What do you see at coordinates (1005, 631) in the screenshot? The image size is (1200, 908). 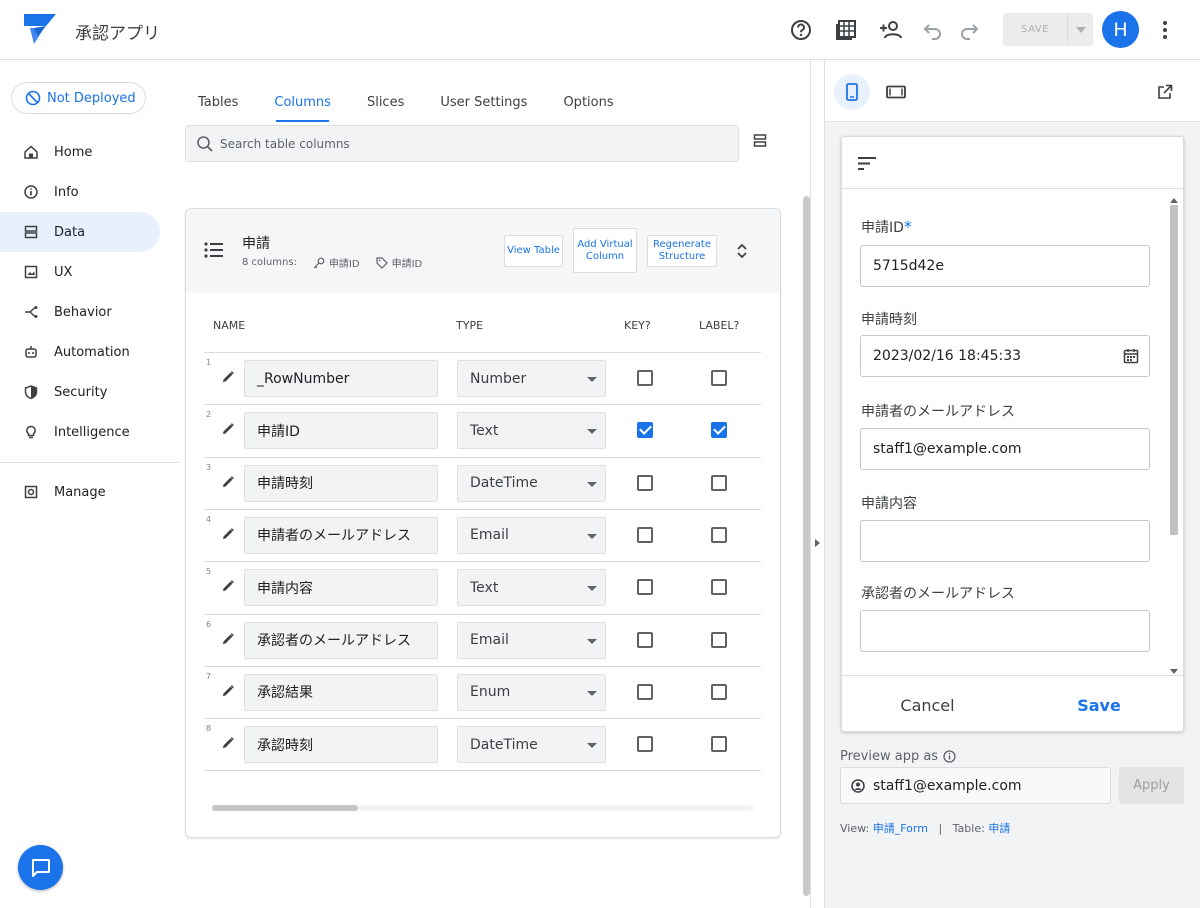 I see `field-input-approver-email` at bounding box center [1005, 631].